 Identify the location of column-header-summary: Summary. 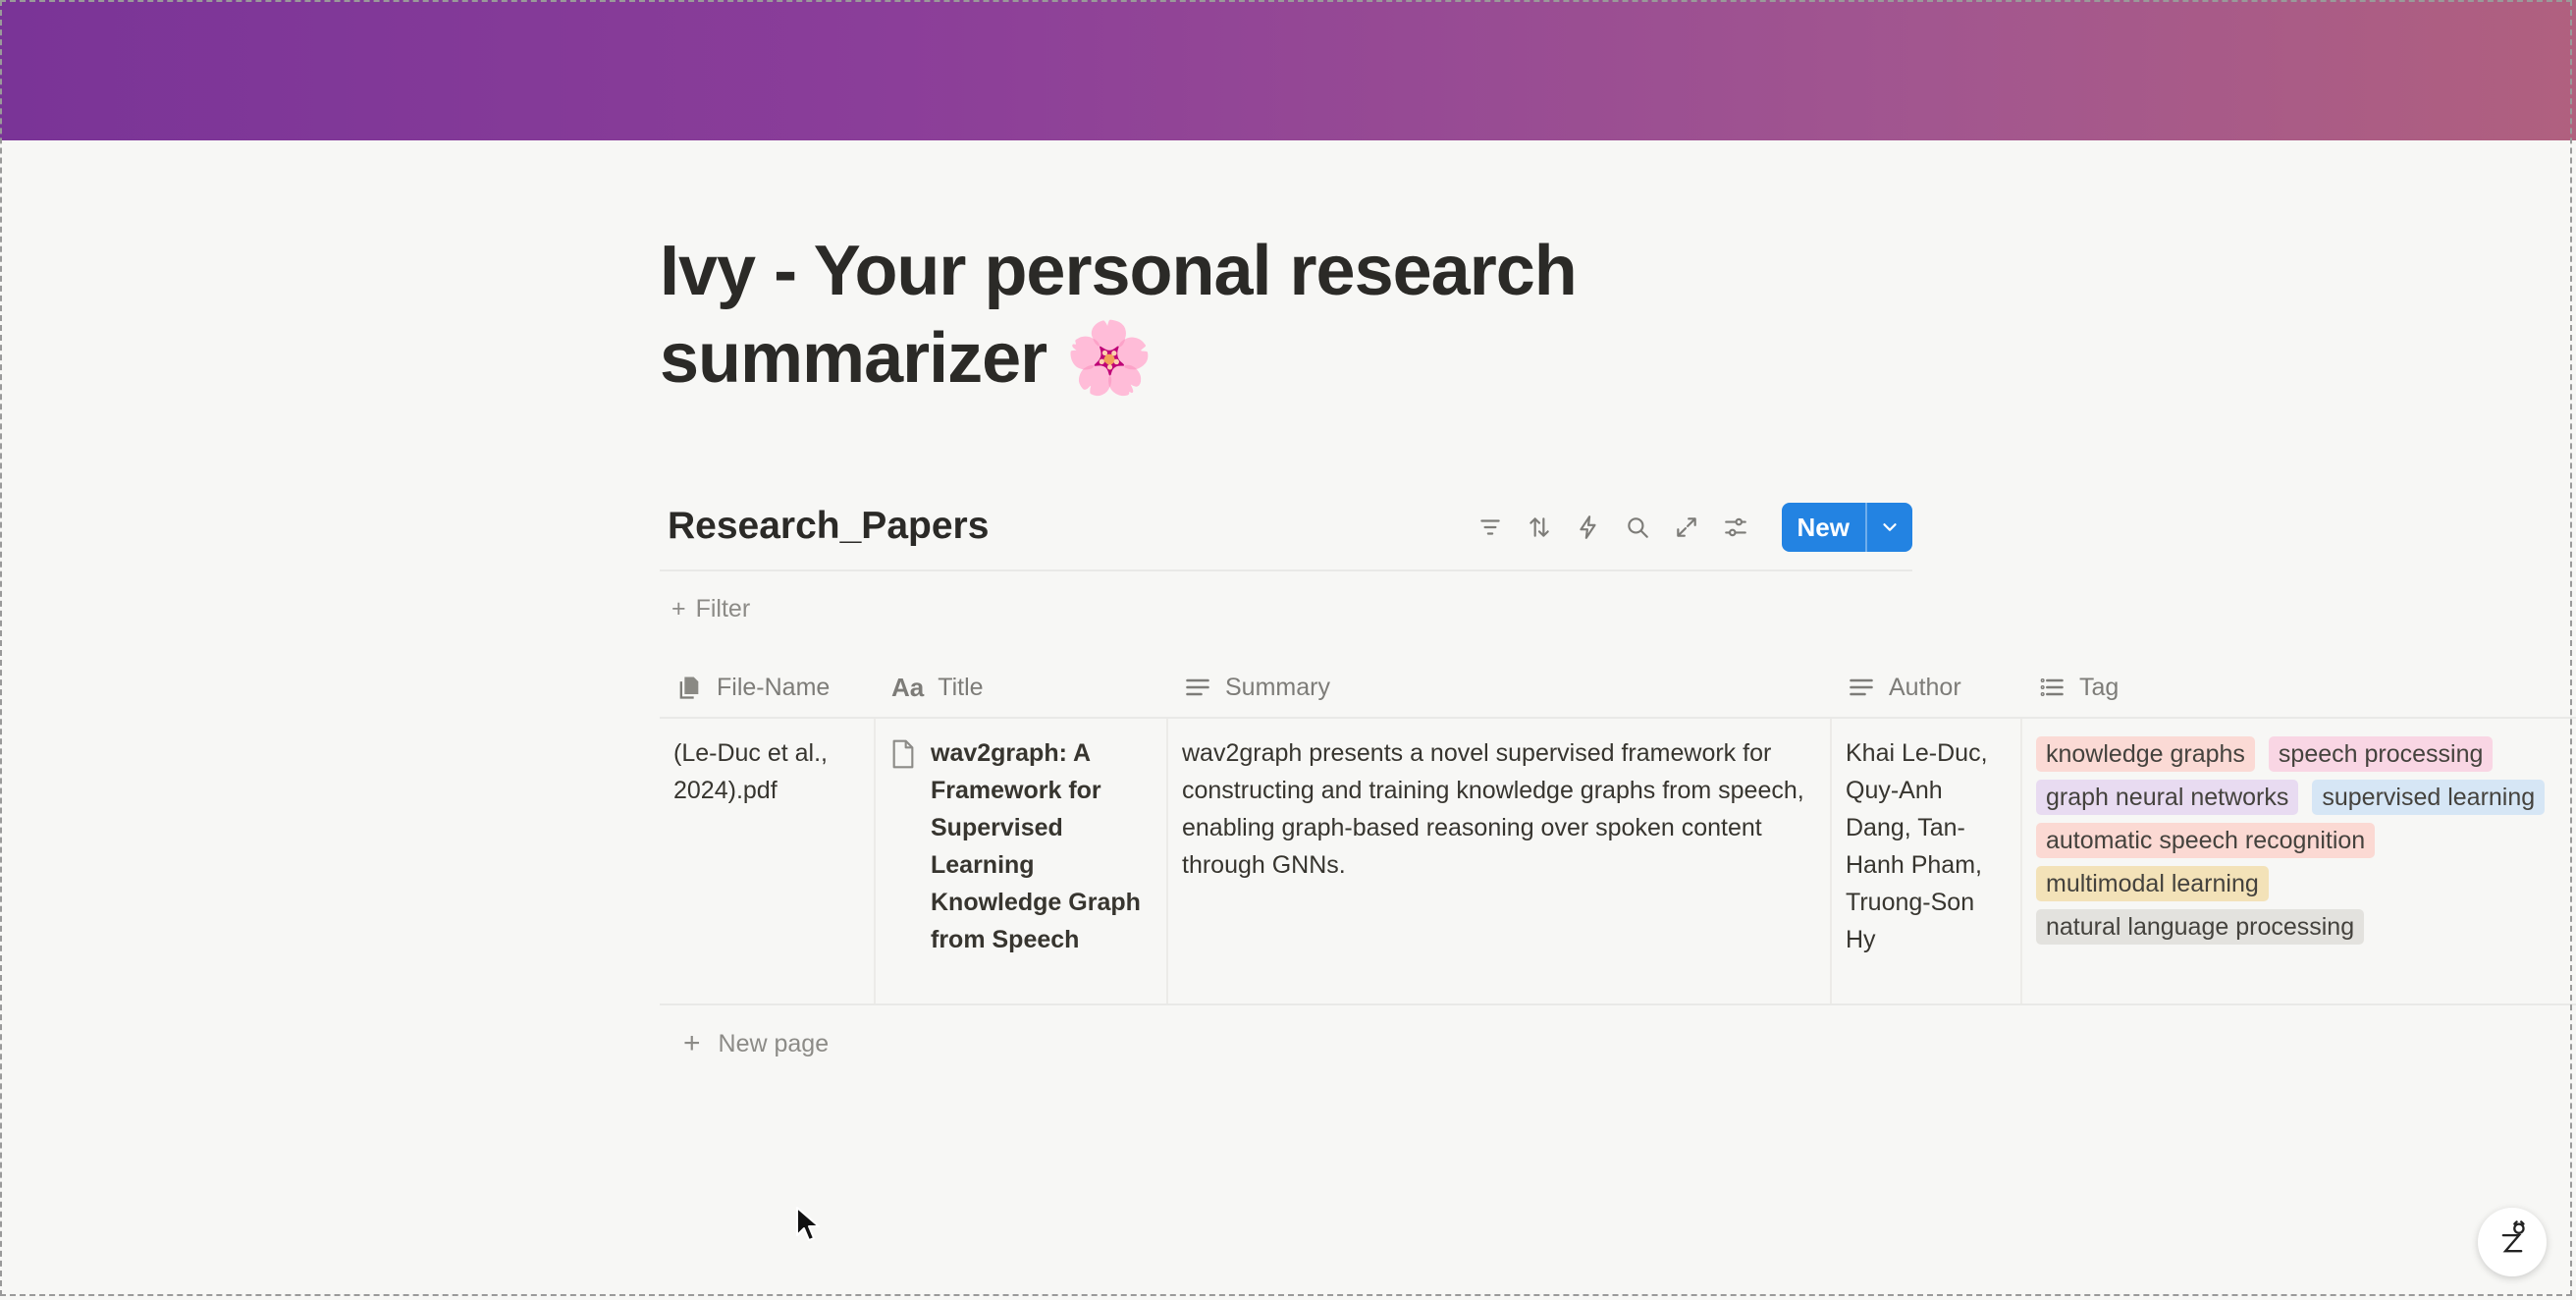
(1500, 688).